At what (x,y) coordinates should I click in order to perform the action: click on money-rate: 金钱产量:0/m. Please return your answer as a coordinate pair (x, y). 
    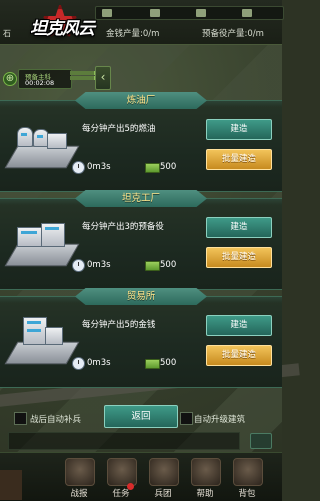
    Looking at the image, I should click on (133, 34).